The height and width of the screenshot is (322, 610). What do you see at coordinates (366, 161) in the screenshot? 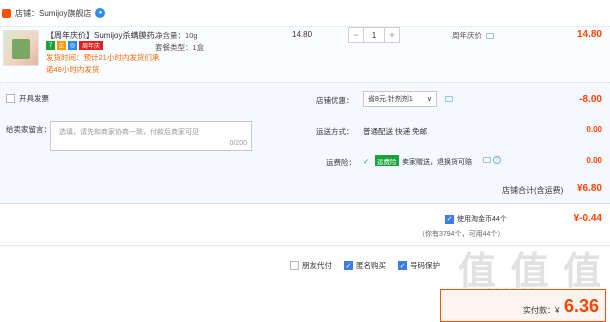
I see `check-icon: ✓` at bounding box center [366, 161].